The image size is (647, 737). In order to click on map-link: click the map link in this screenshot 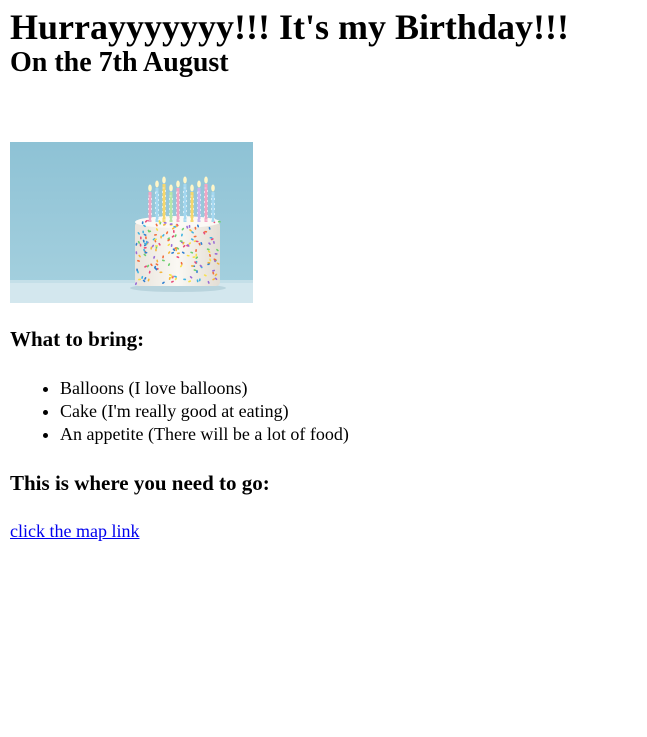, I will do `click(74, 531)`.